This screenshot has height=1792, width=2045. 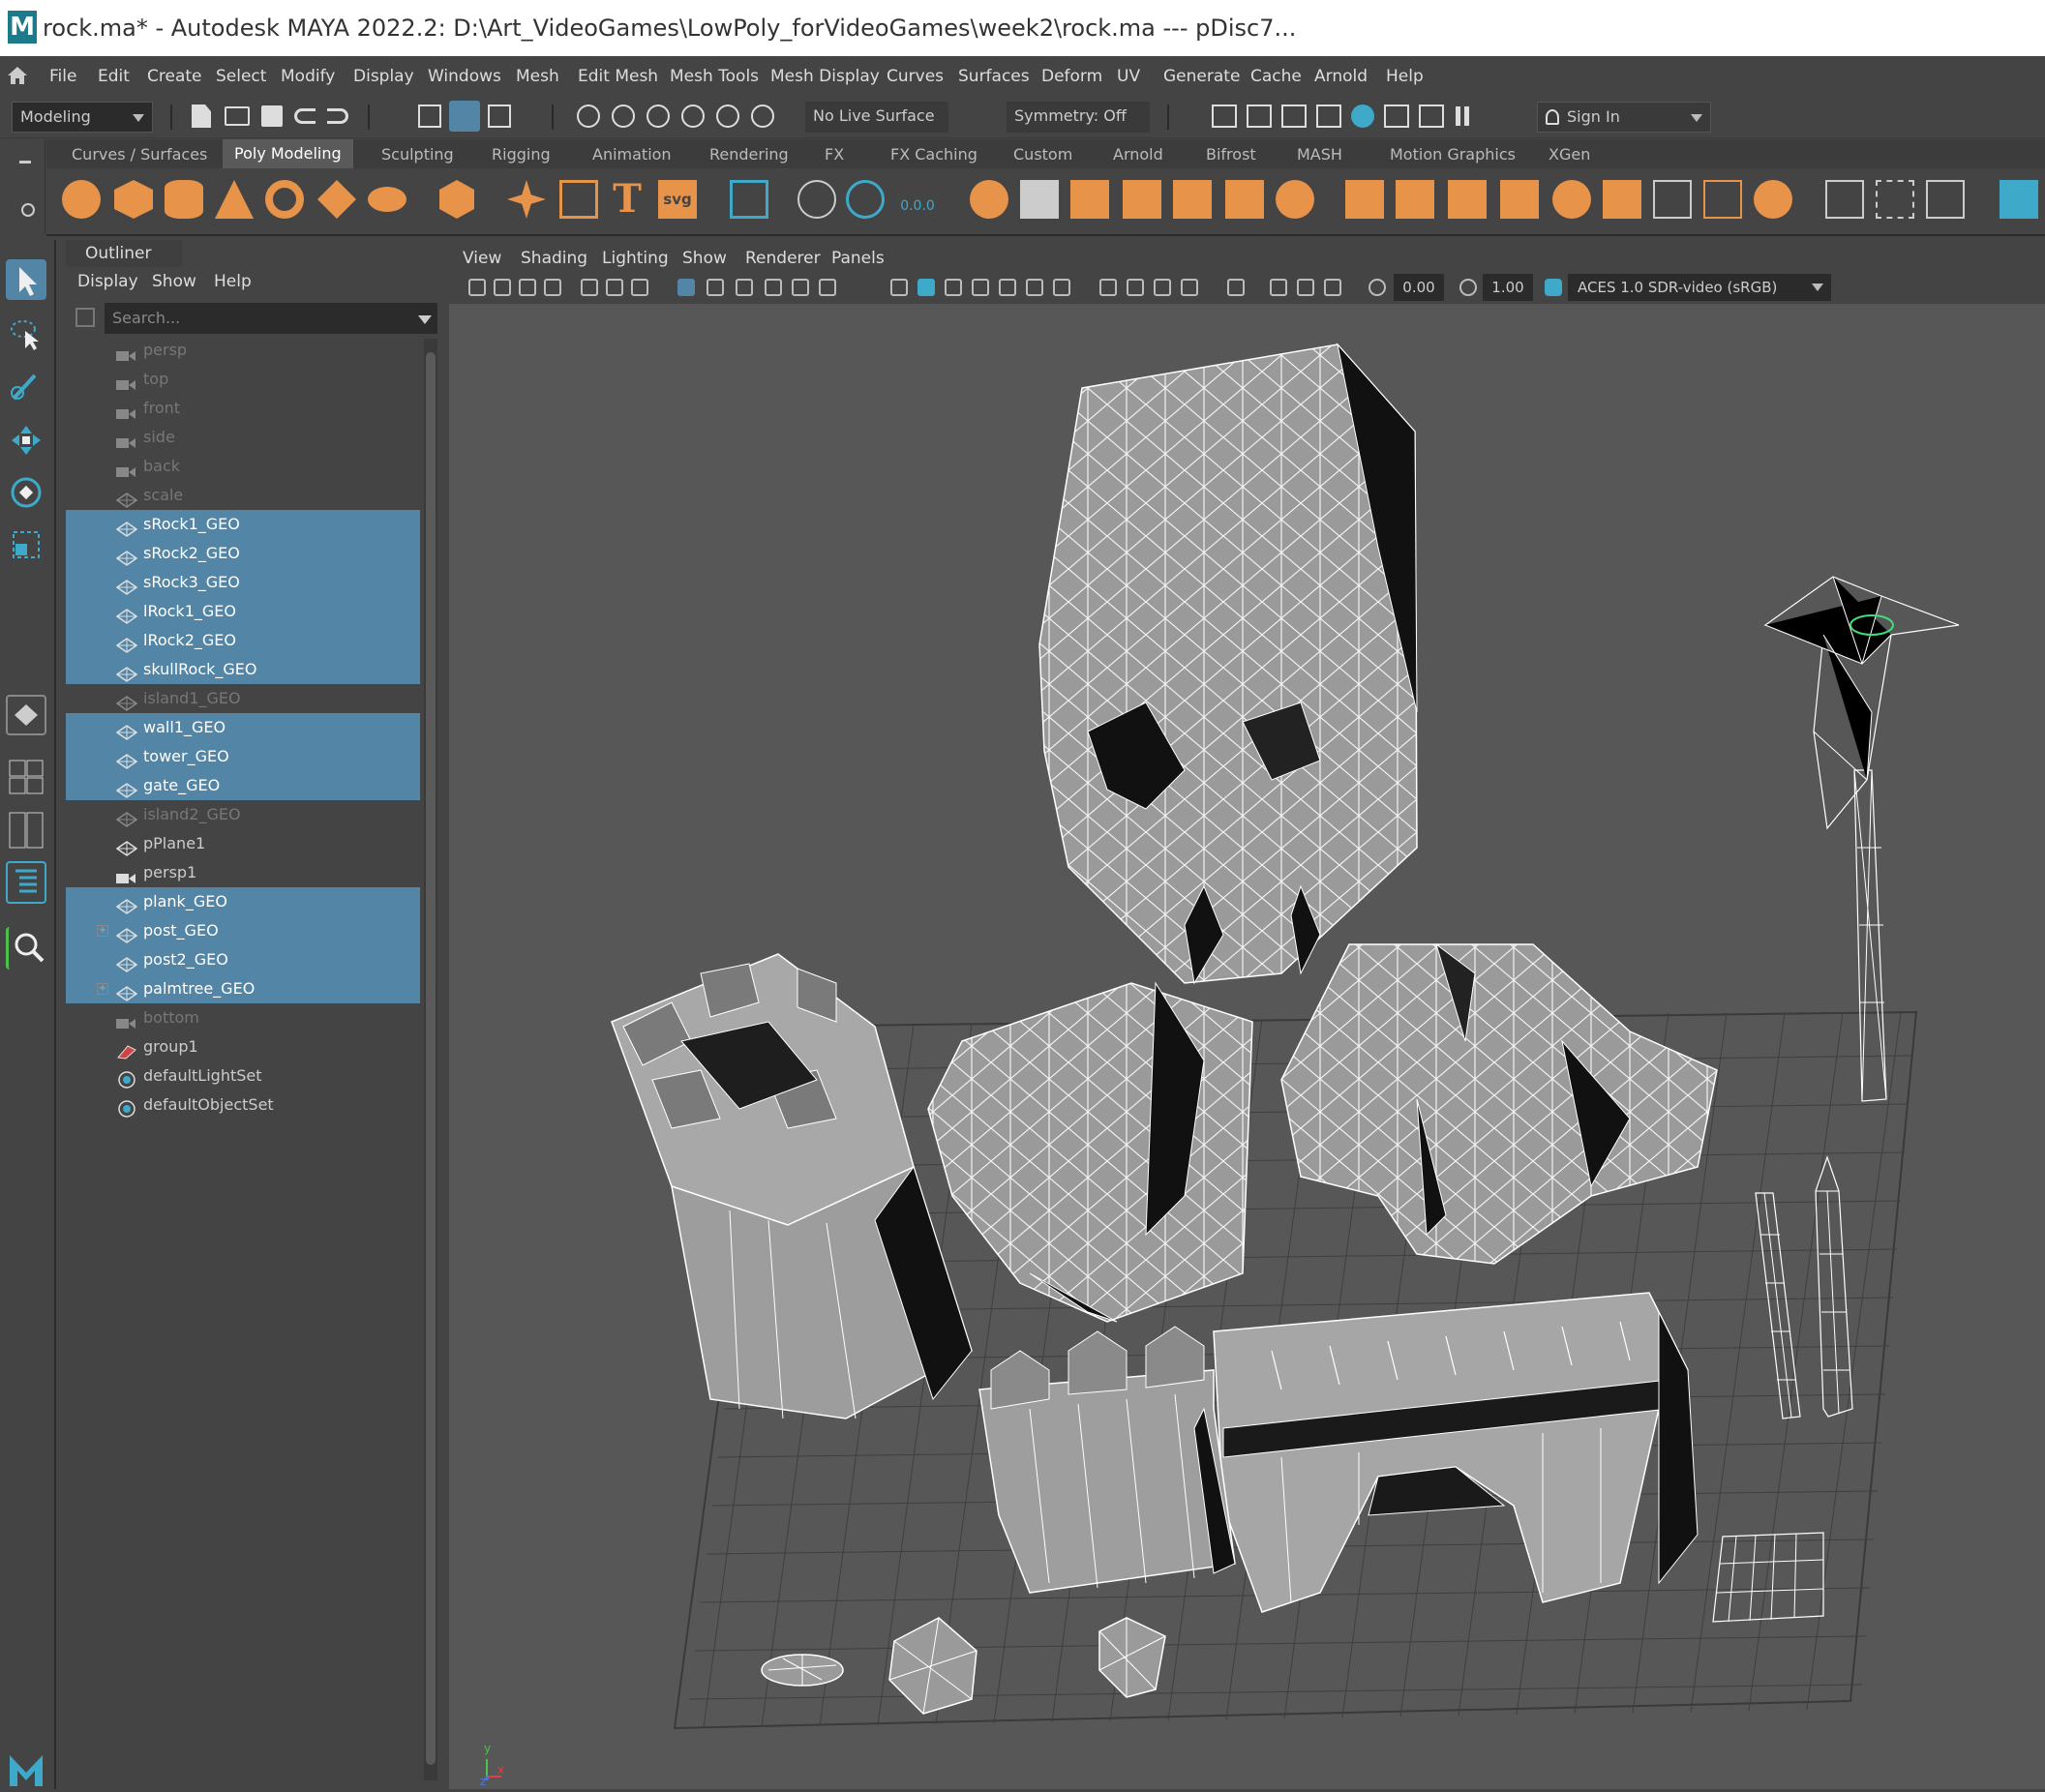 What do you see at coordinates (1773, 199) in the screenshot?
I see `quad-draw-icon` at bounding box center [1773, 199].